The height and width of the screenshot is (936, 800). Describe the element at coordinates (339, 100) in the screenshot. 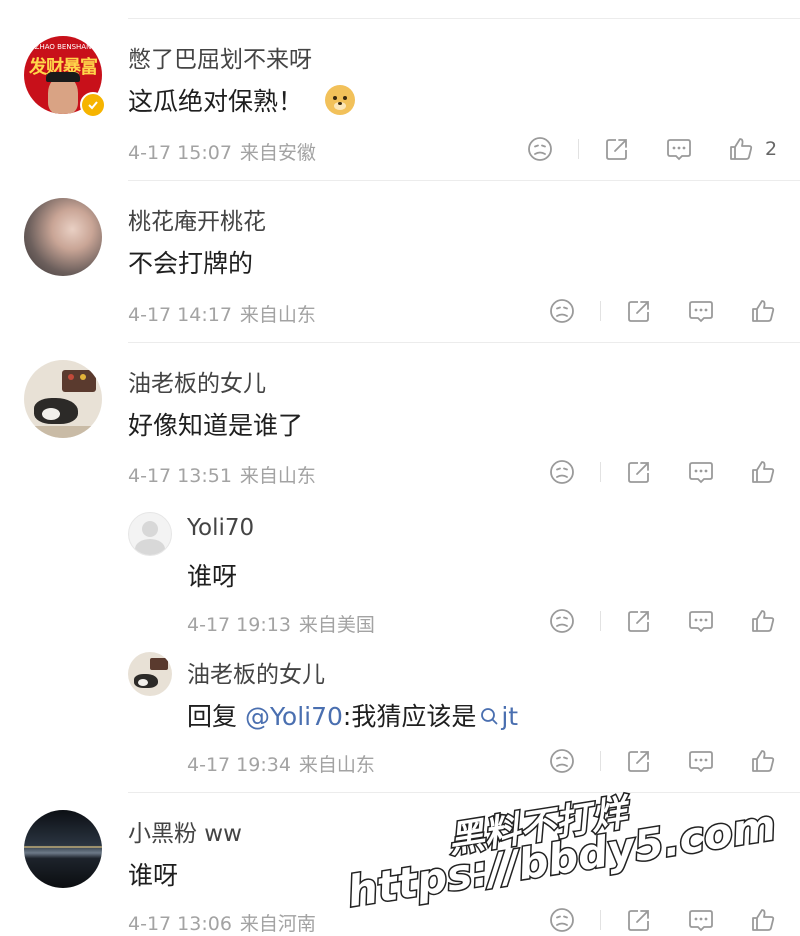

I see `doge-emoji-icon` at that location.